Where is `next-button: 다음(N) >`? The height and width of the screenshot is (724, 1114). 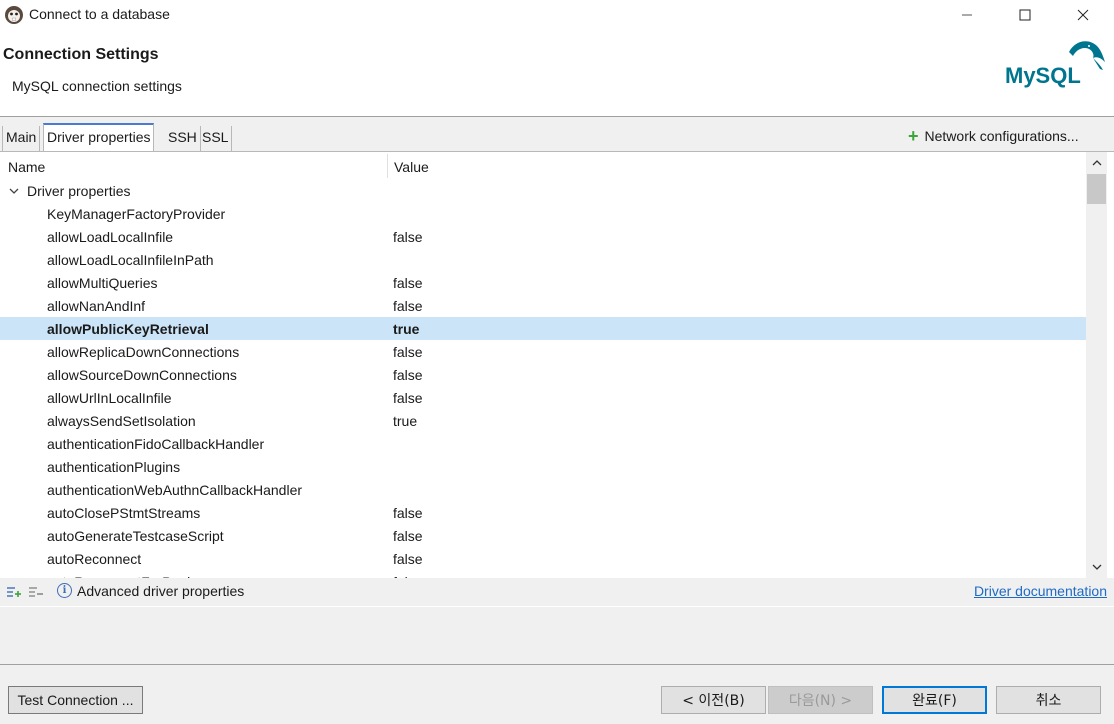
next-button: 다음(N) > is located at coordinates (820, 700).